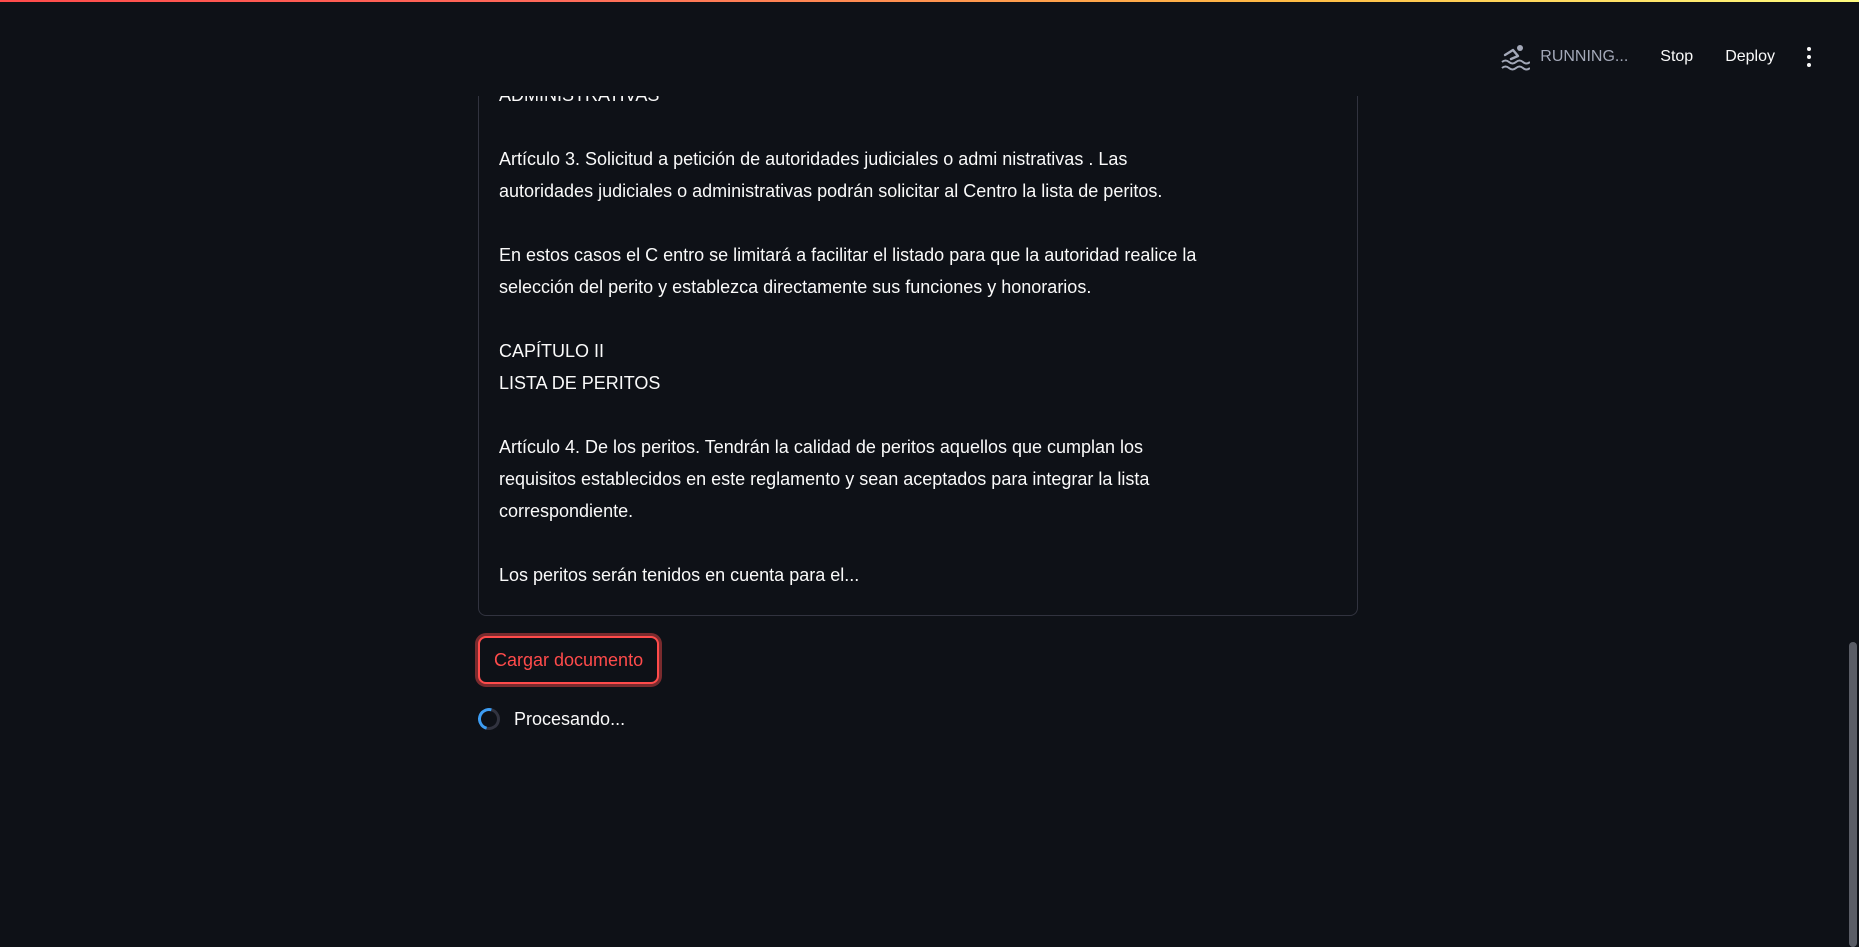 The width and height of the screenshot is (1859, 947). What do you see at coordinates (1750, 57) in the screenshot?
I see `deploy-button: Deploy` at bounding box center [1750, 57].